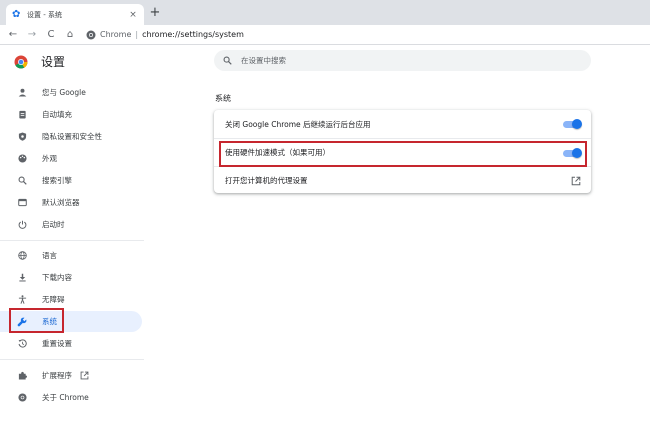  What do you see at coordinates (223, 98) in the screenshot?
I see `section-title: 系统` at bounding box center [223, 98].